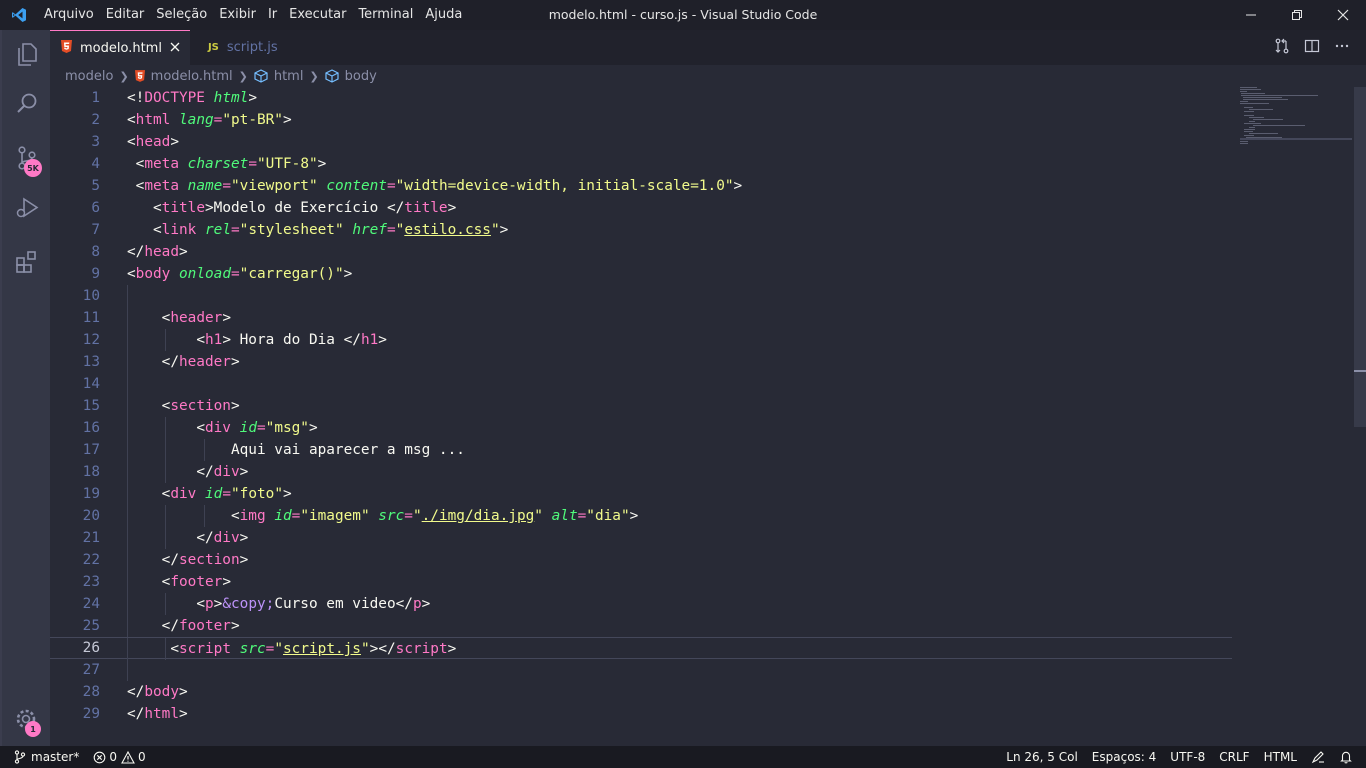 Image resolution: width=1366 pixels, height=768 pixels. I want to click on code-line: <meta charset="UTF-8">, so click(679, 164).